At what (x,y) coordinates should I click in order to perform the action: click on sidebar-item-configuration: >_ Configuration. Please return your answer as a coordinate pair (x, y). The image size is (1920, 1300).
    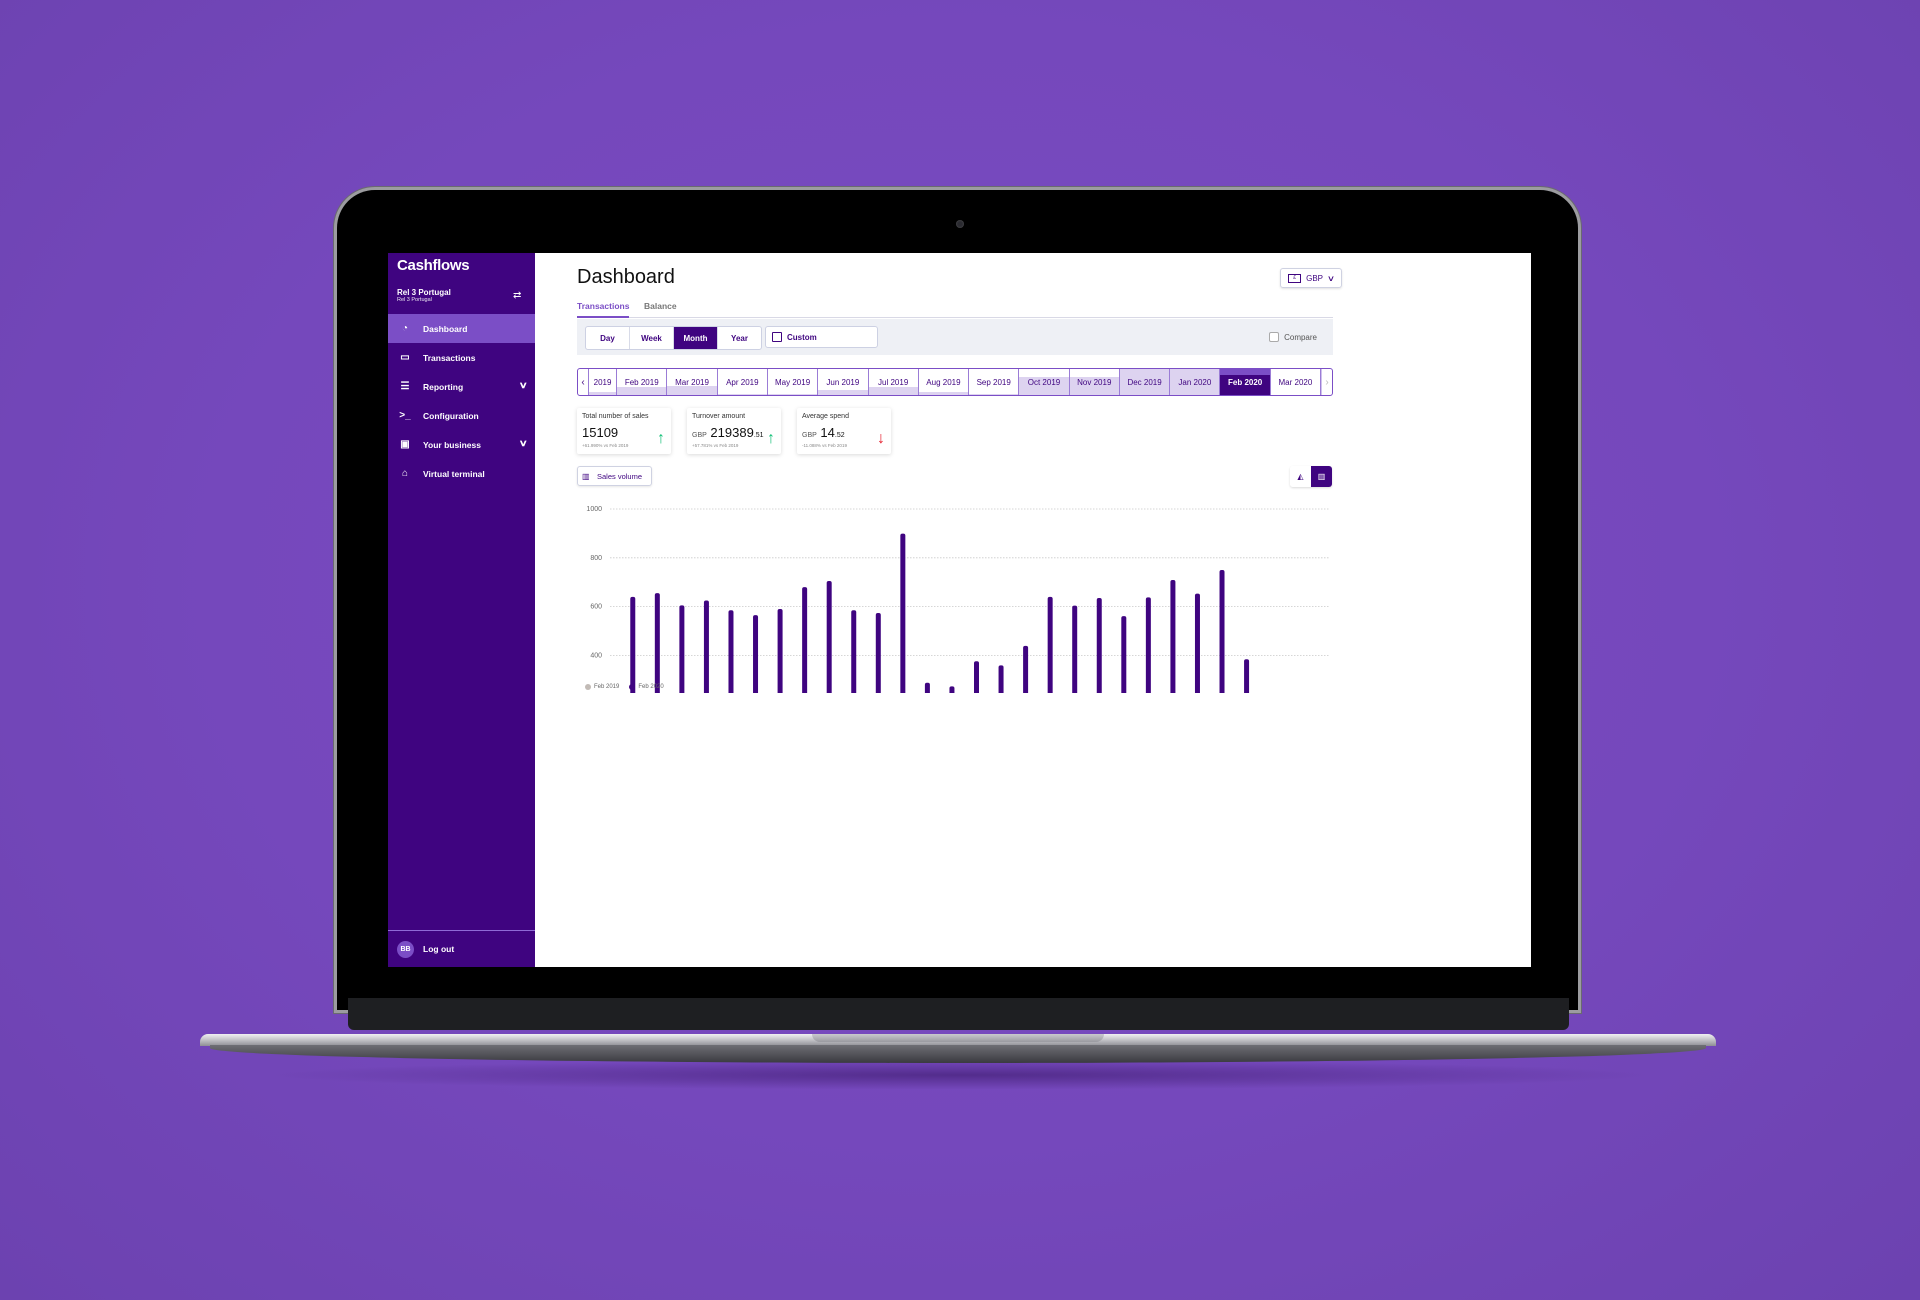
    Looking at the image, I should click on (461, 415).